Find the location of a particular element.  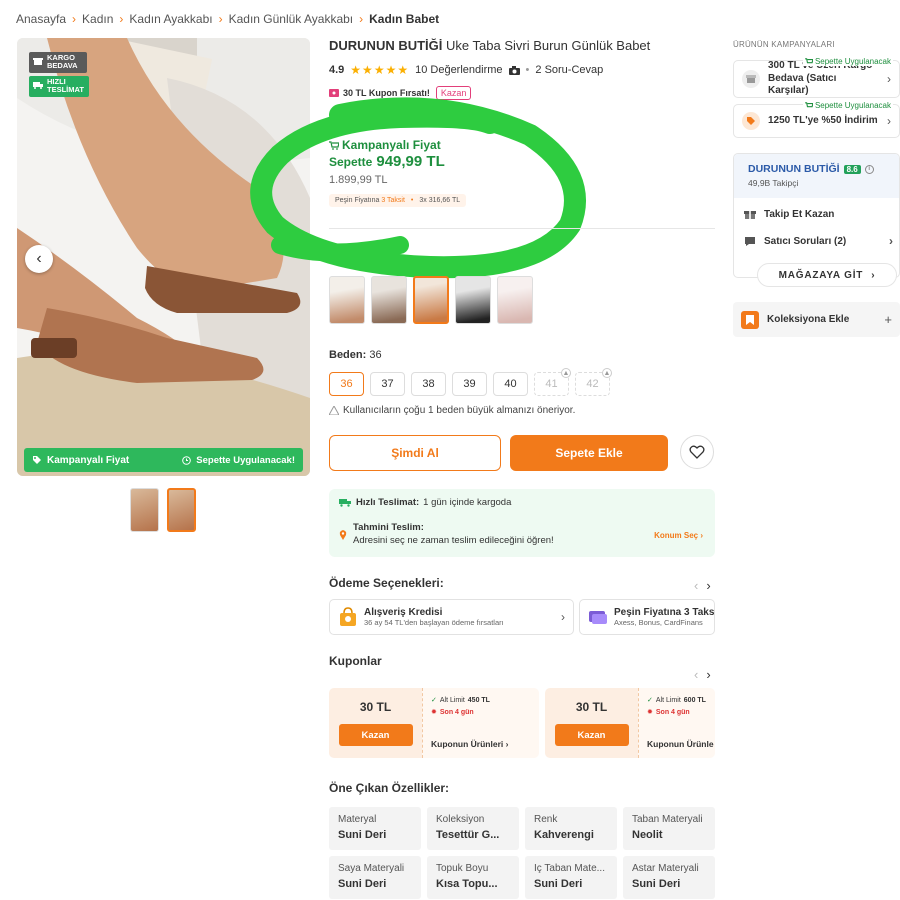

coupon-products-link: Kuponun Ürünle is located at coordinates (680, 744).